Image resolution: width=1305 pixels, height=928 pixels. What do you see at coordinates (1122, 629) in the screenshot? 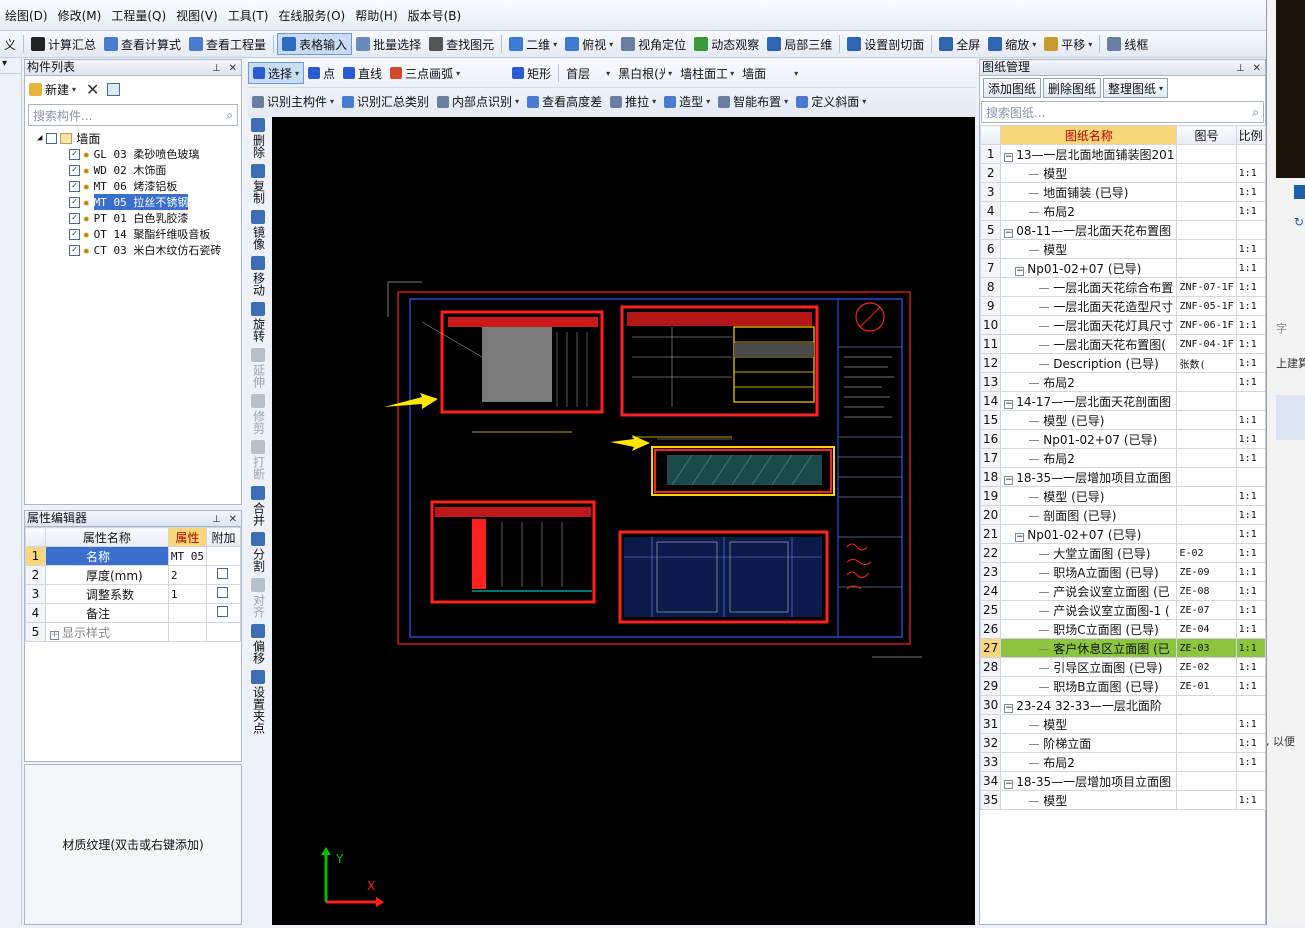
I see `sheet-row: 26 职场C立面图 (已导) ZE-04 1:1` at bounding box center [1122, 629].